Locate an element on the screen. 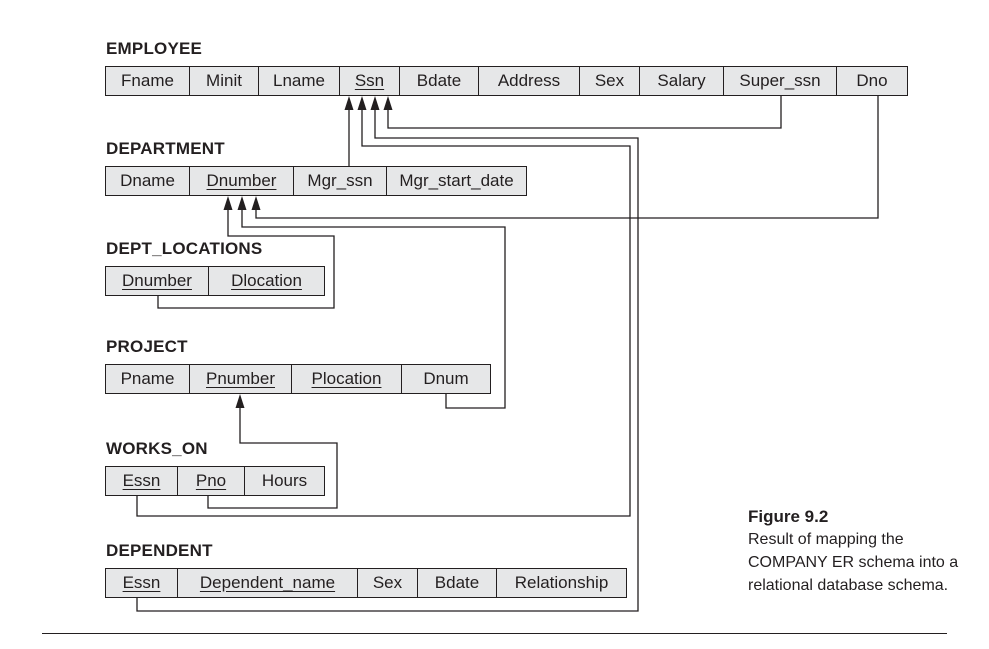 Image resolution: width=989 pixels, height=649 pixels. attribute-pnumber-primary-key: Pnumber is located at coordinates (241, 379).